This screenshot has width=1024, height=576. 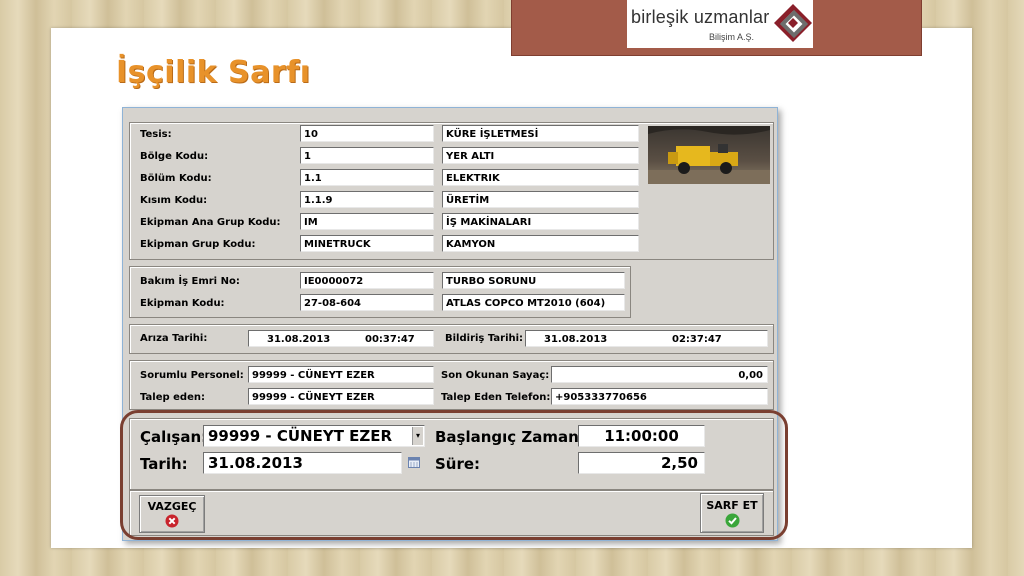 What do you see at coordinates (484, 338) in the screenshot?
I see `notice-date-label: Bildiriş Tarihi:` at bounding box center [484, 338].